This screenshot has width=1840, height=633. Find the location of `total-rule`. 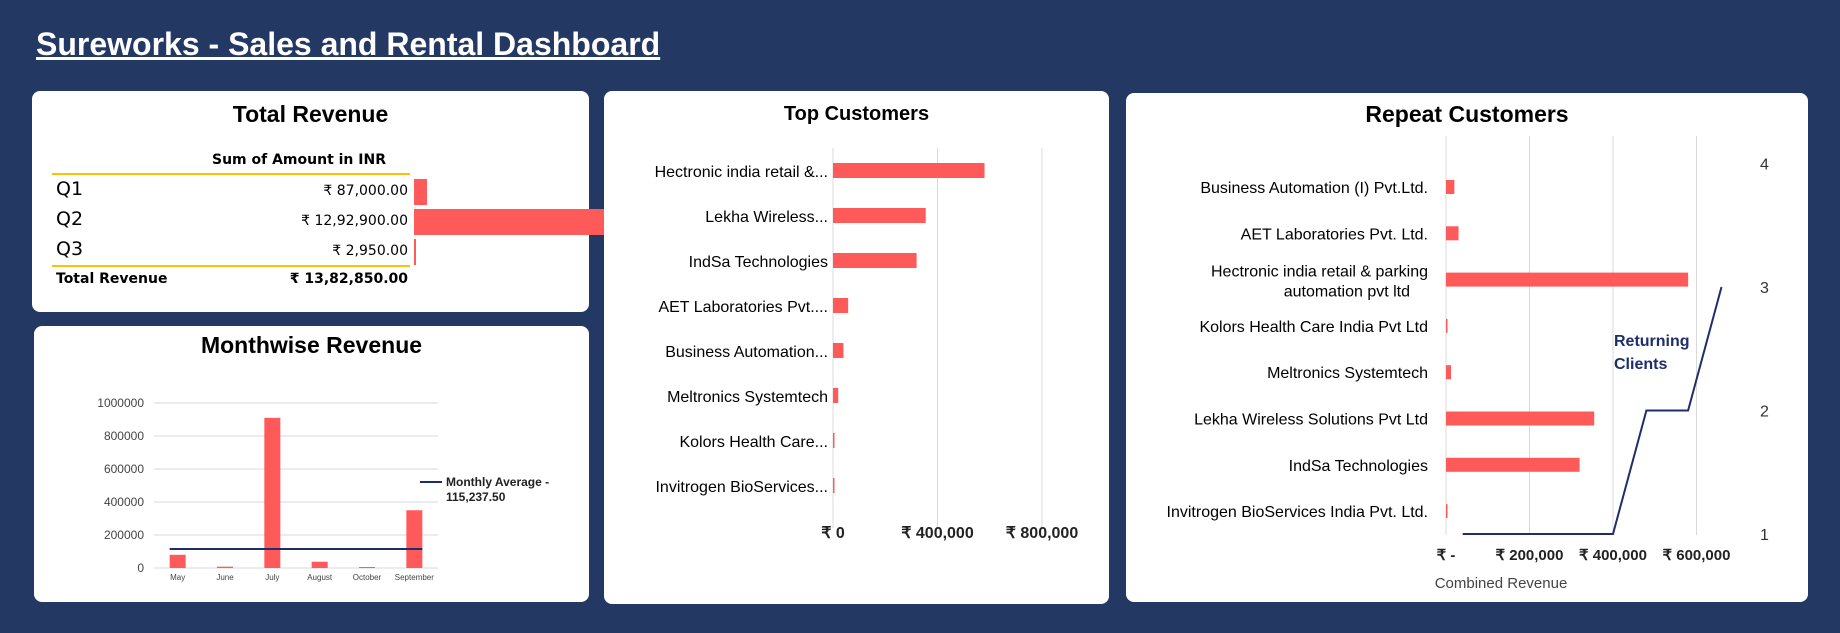

total-rule is located at coordinates (231, 266).